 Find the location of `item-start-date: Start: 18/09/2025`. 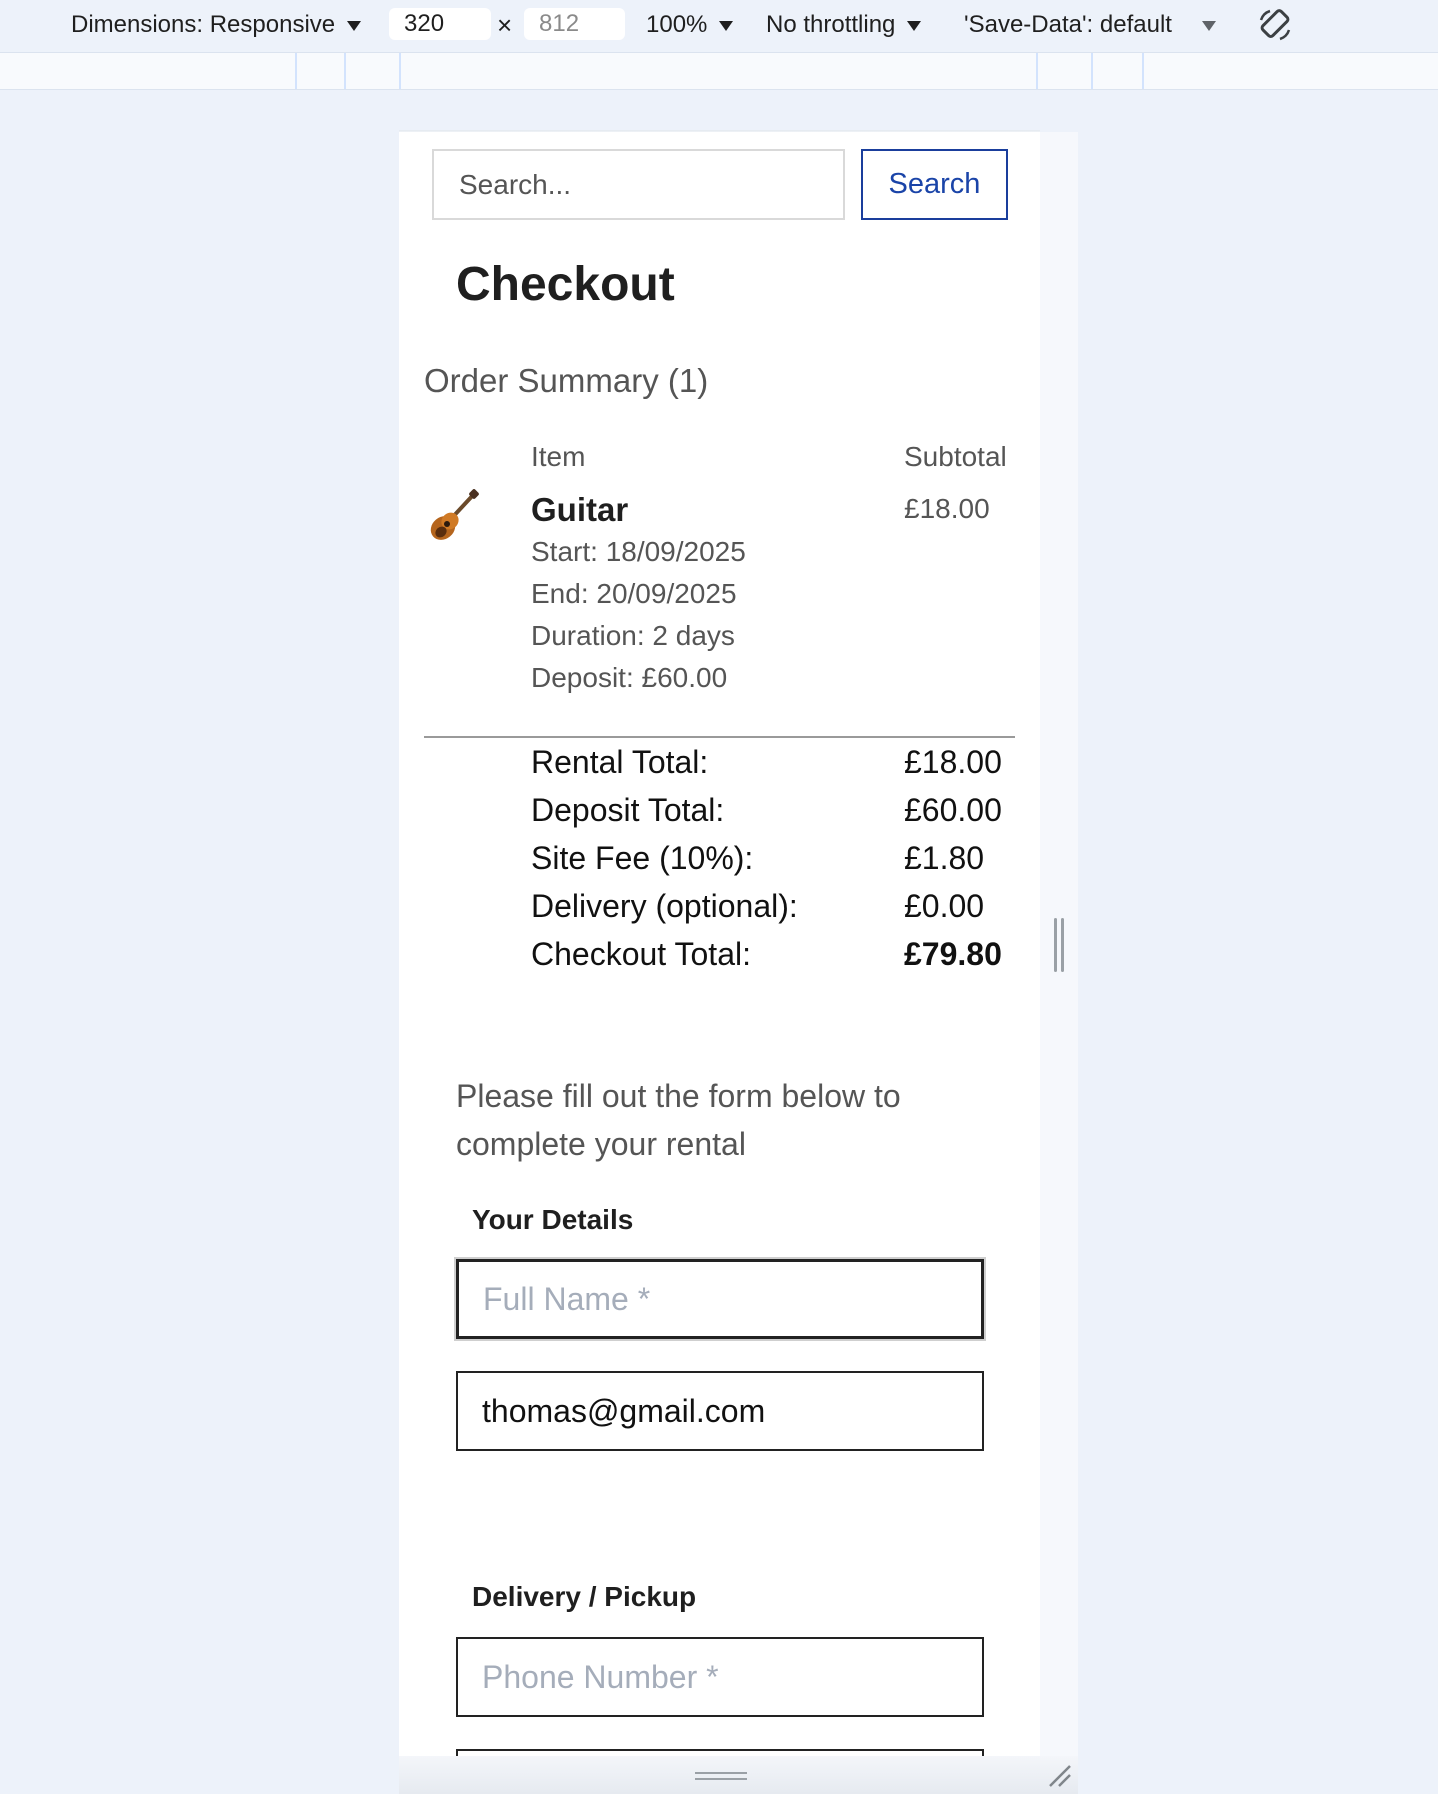

item-start-date: Start: 18/09/2025 is located at coordinates (638, 551).